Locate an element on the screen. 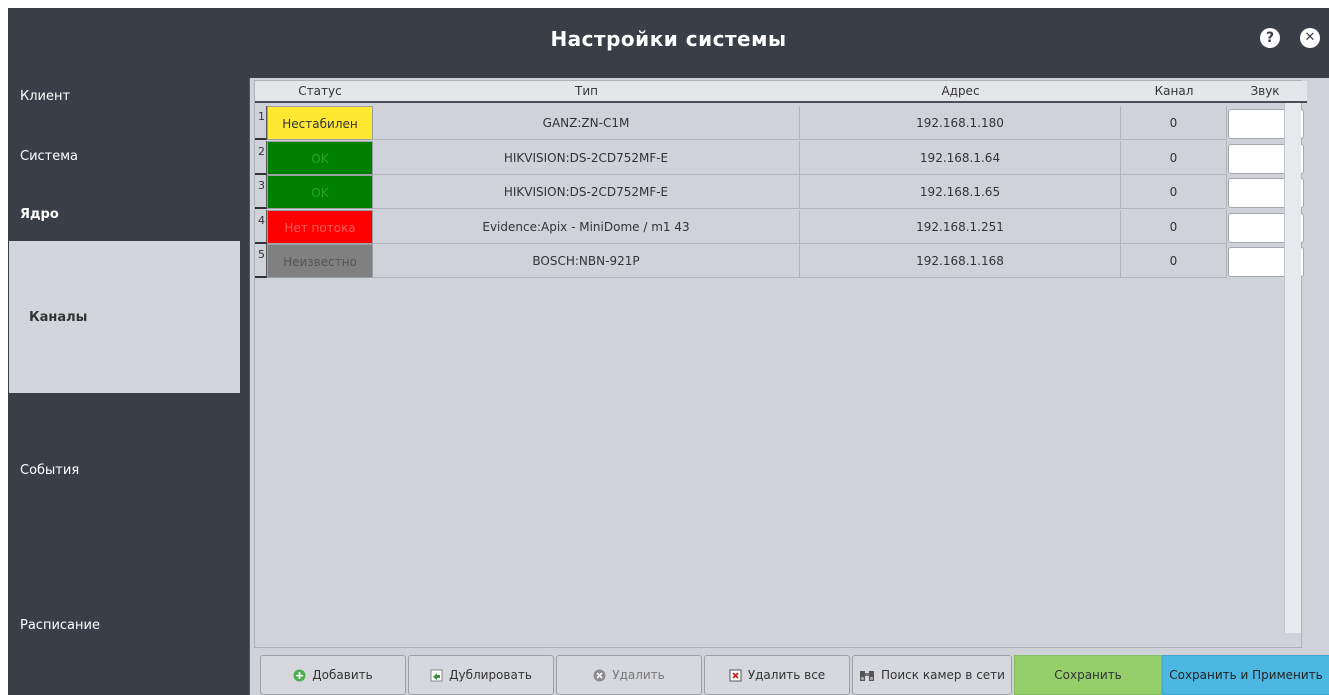 The image size is (1329, 695). address-cell: 192.168.1.251 is located at coordinates (960, 226).